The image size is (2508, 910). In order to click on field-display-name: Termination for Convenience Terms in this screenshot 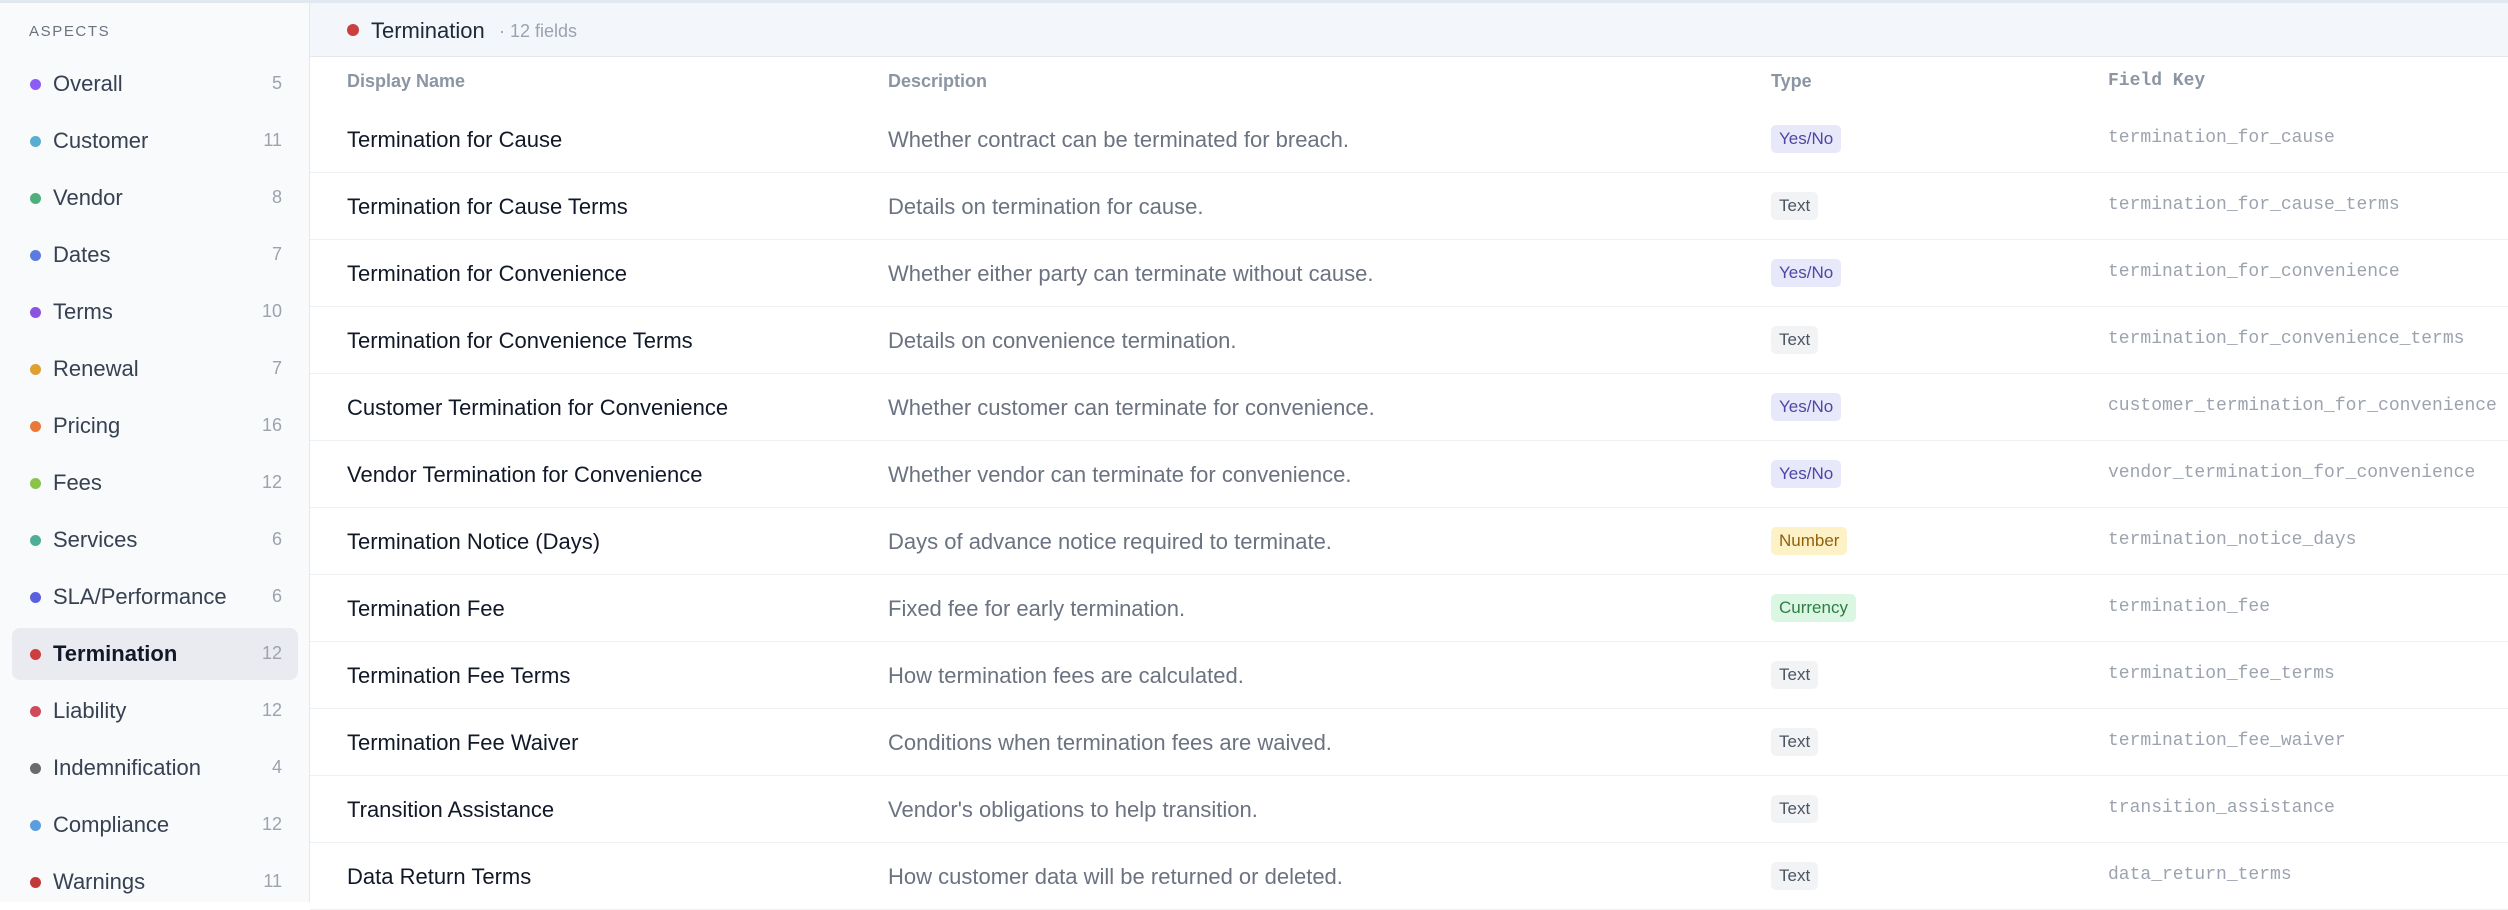, I will do `click(520, 340)`.